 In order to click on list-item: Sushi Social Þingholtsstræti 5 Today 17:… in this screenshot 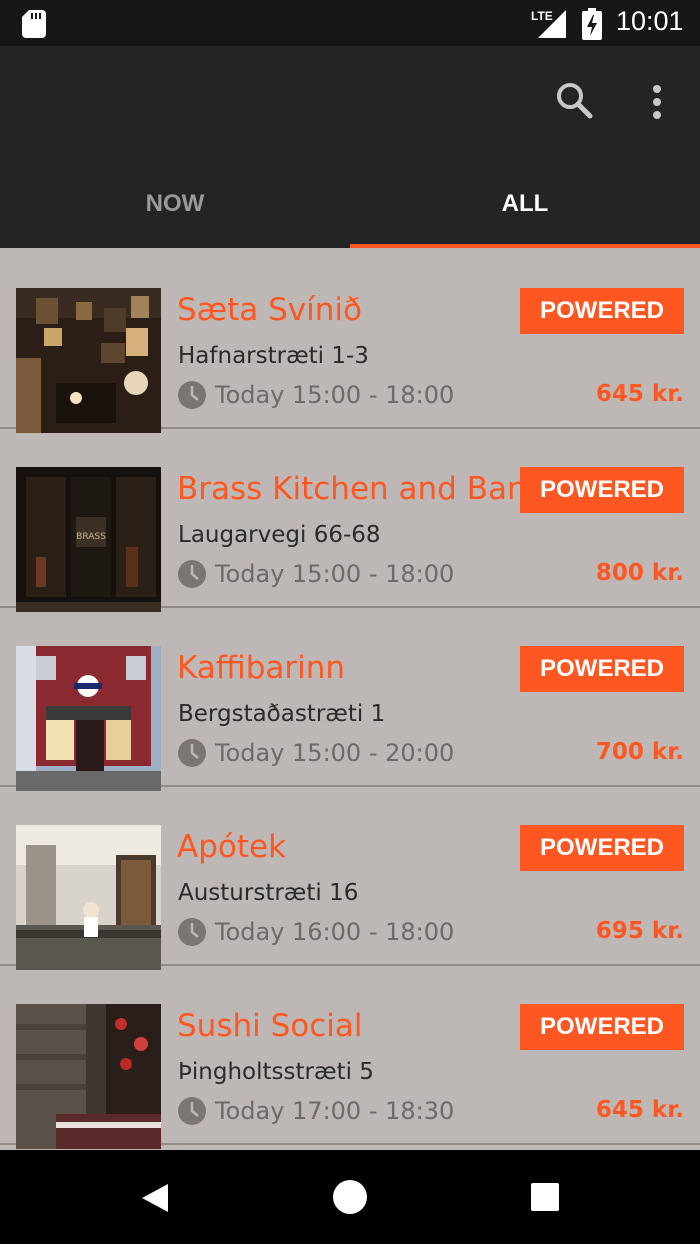, I will do `click(350, 1057)`.